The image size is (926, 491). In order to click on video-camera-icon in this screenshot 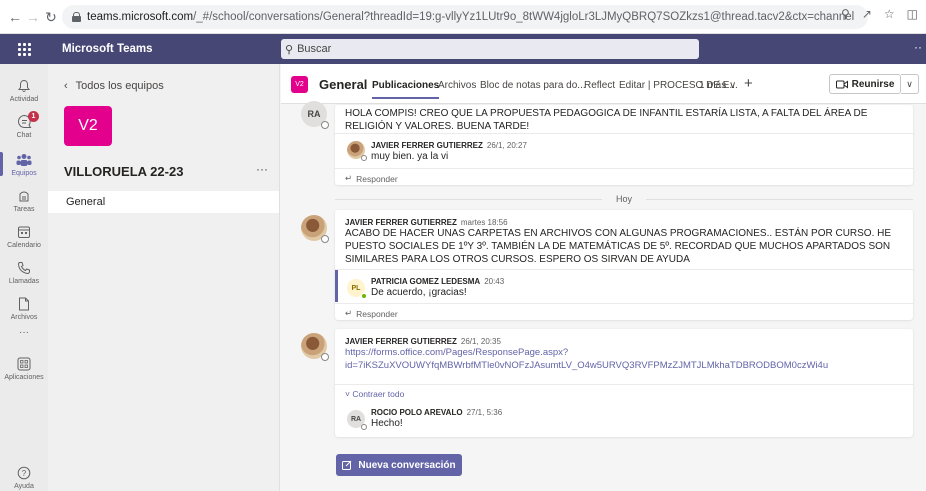, I will do `click(841, 84)`.